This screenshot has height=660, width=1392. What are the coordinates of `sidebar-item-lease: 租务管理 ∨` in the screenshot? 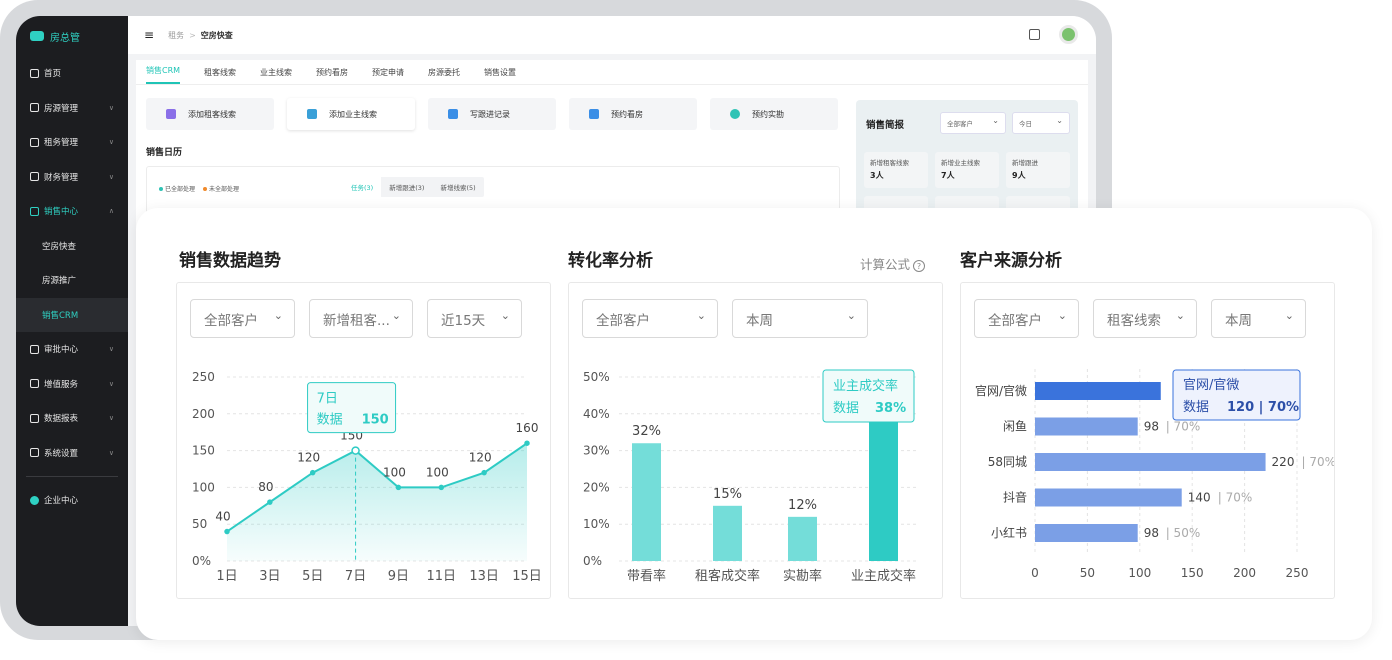 It's located at (72, 142).